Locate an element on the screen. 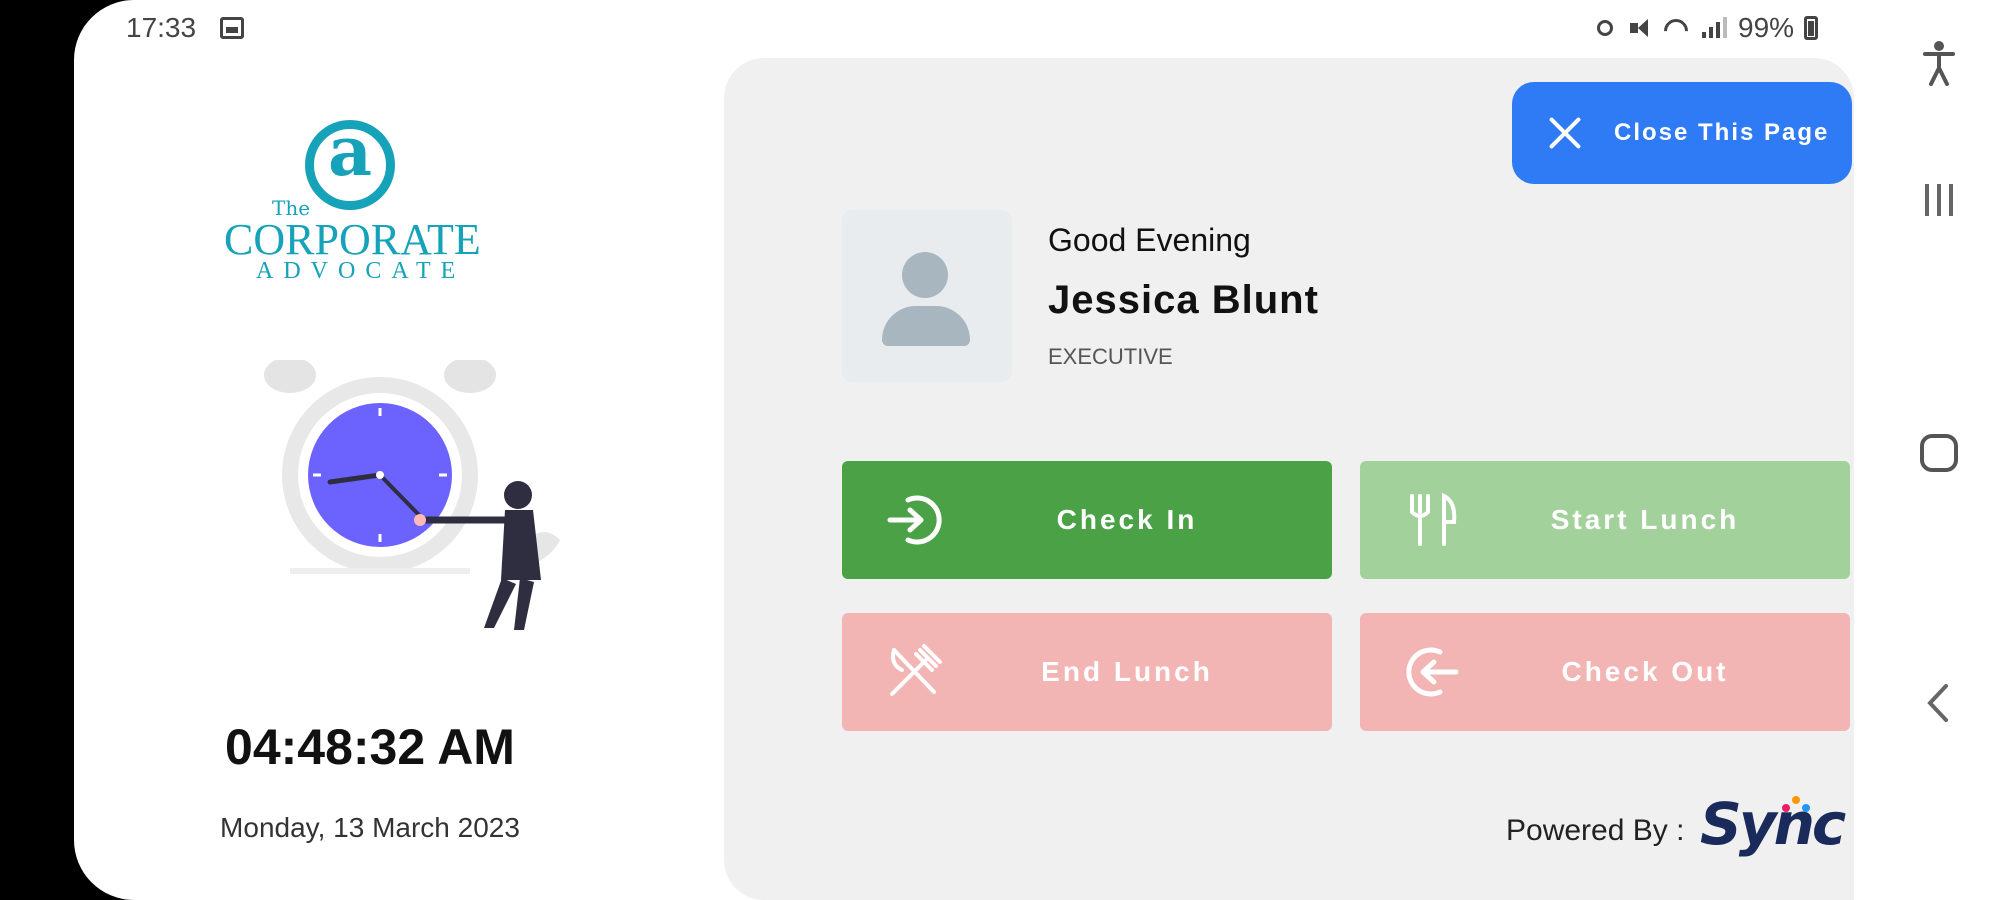 The height and width of the screenshot is (900, 1995). mute-icon is located at coordinates (1640, 28).